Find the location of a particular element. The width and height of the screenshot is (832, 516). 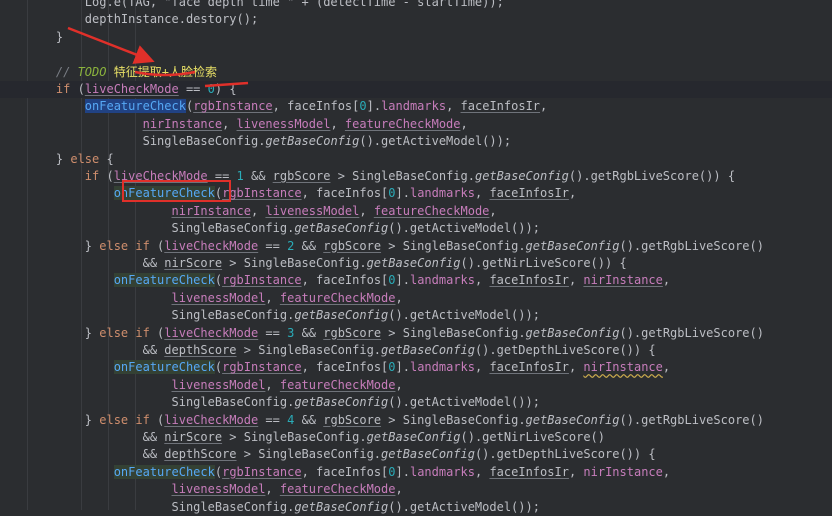

code-line: } is located at coordinates (416, 37).